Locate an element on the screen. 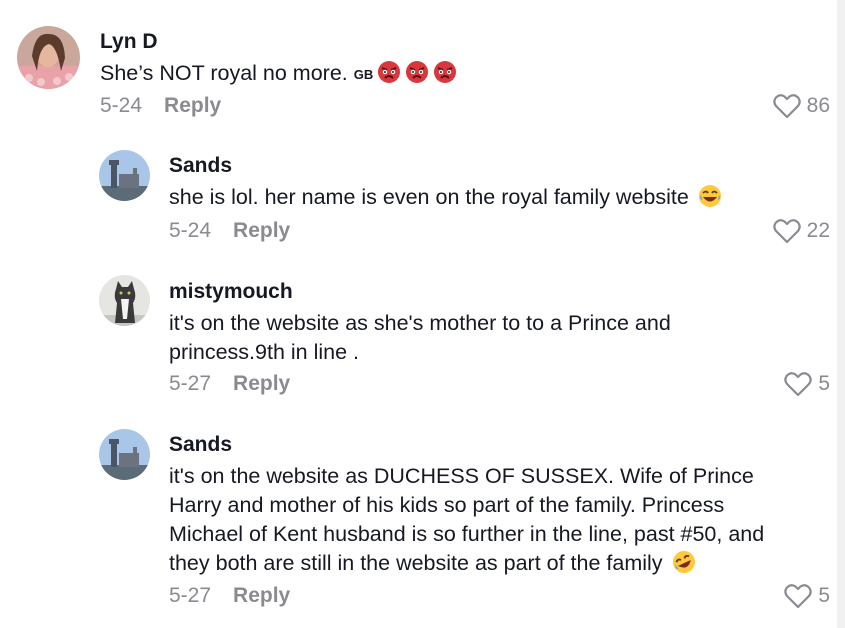 This screenshot has width=845, height=628. like-button: 86 is located at coordinates (801, 106).